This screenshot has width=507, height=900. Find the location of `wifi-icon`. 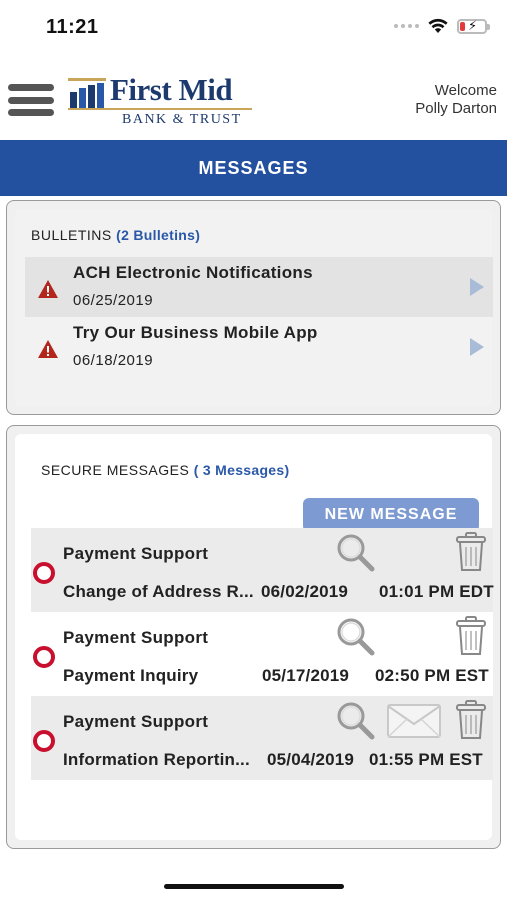

wifi-icon is located at coordinates (438, 25).